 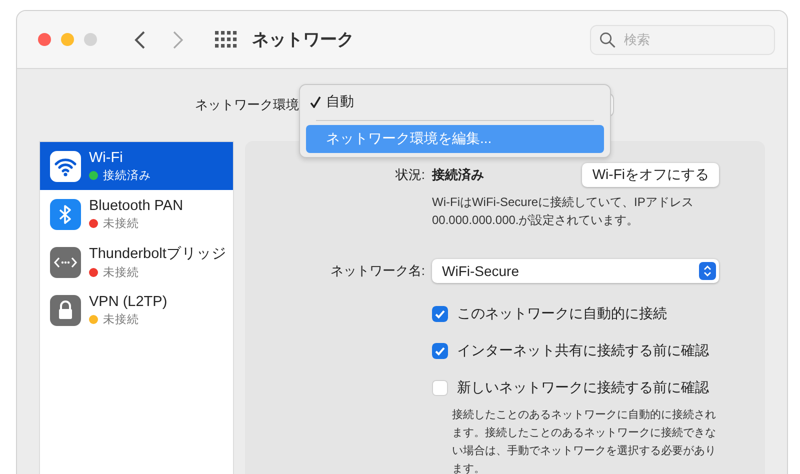 I want to click on checkbox-label: 新しいネットワークに接続する前に確認, so click(x=583, y=388).